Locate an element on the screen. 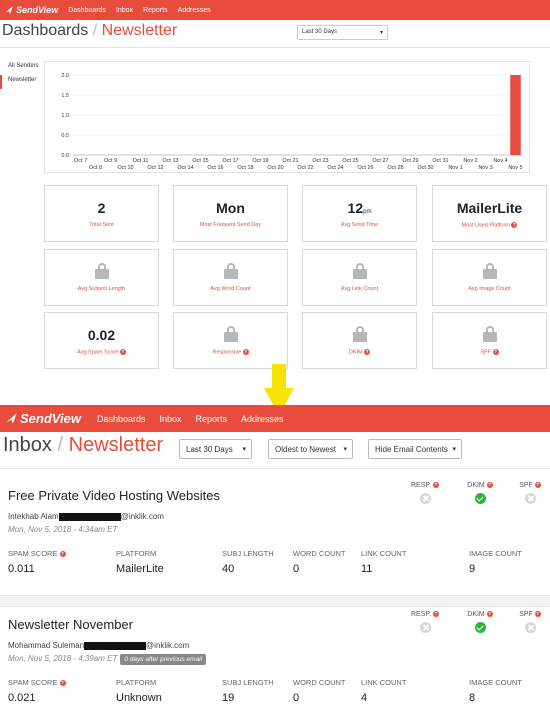  stat-value-text: Mon is located at coordinates (230, 208).